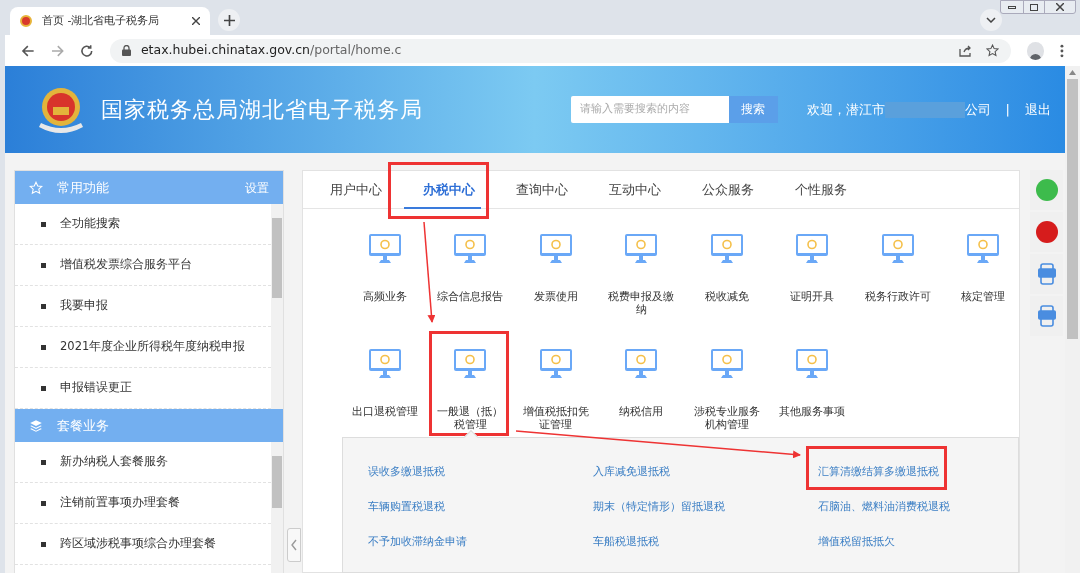 The image size is (1080, 573). Describe the element at coordinates (1072, 72) in the screenshot. I see `scroll-up-icon` at that location.